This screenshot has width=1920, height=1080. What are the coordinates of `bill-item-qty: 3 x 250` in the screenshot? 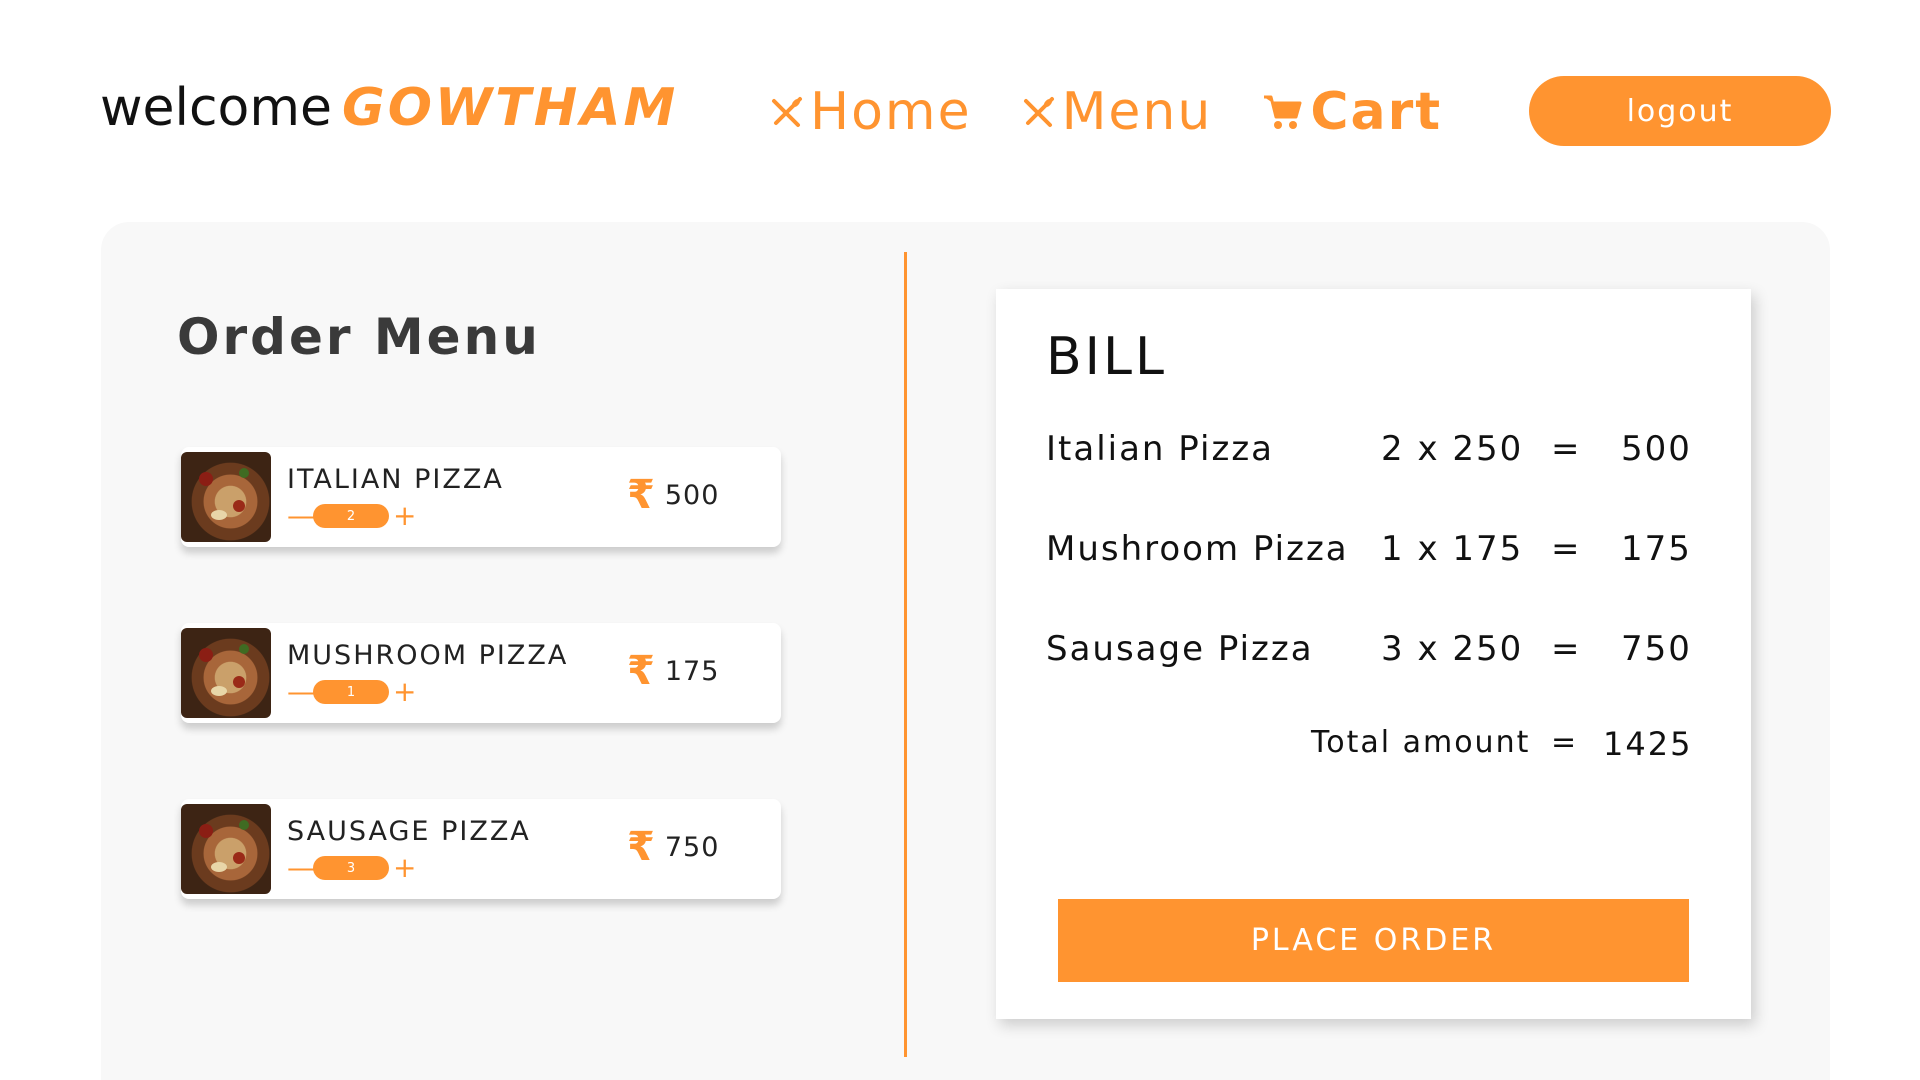 It's located at (1452, 649).